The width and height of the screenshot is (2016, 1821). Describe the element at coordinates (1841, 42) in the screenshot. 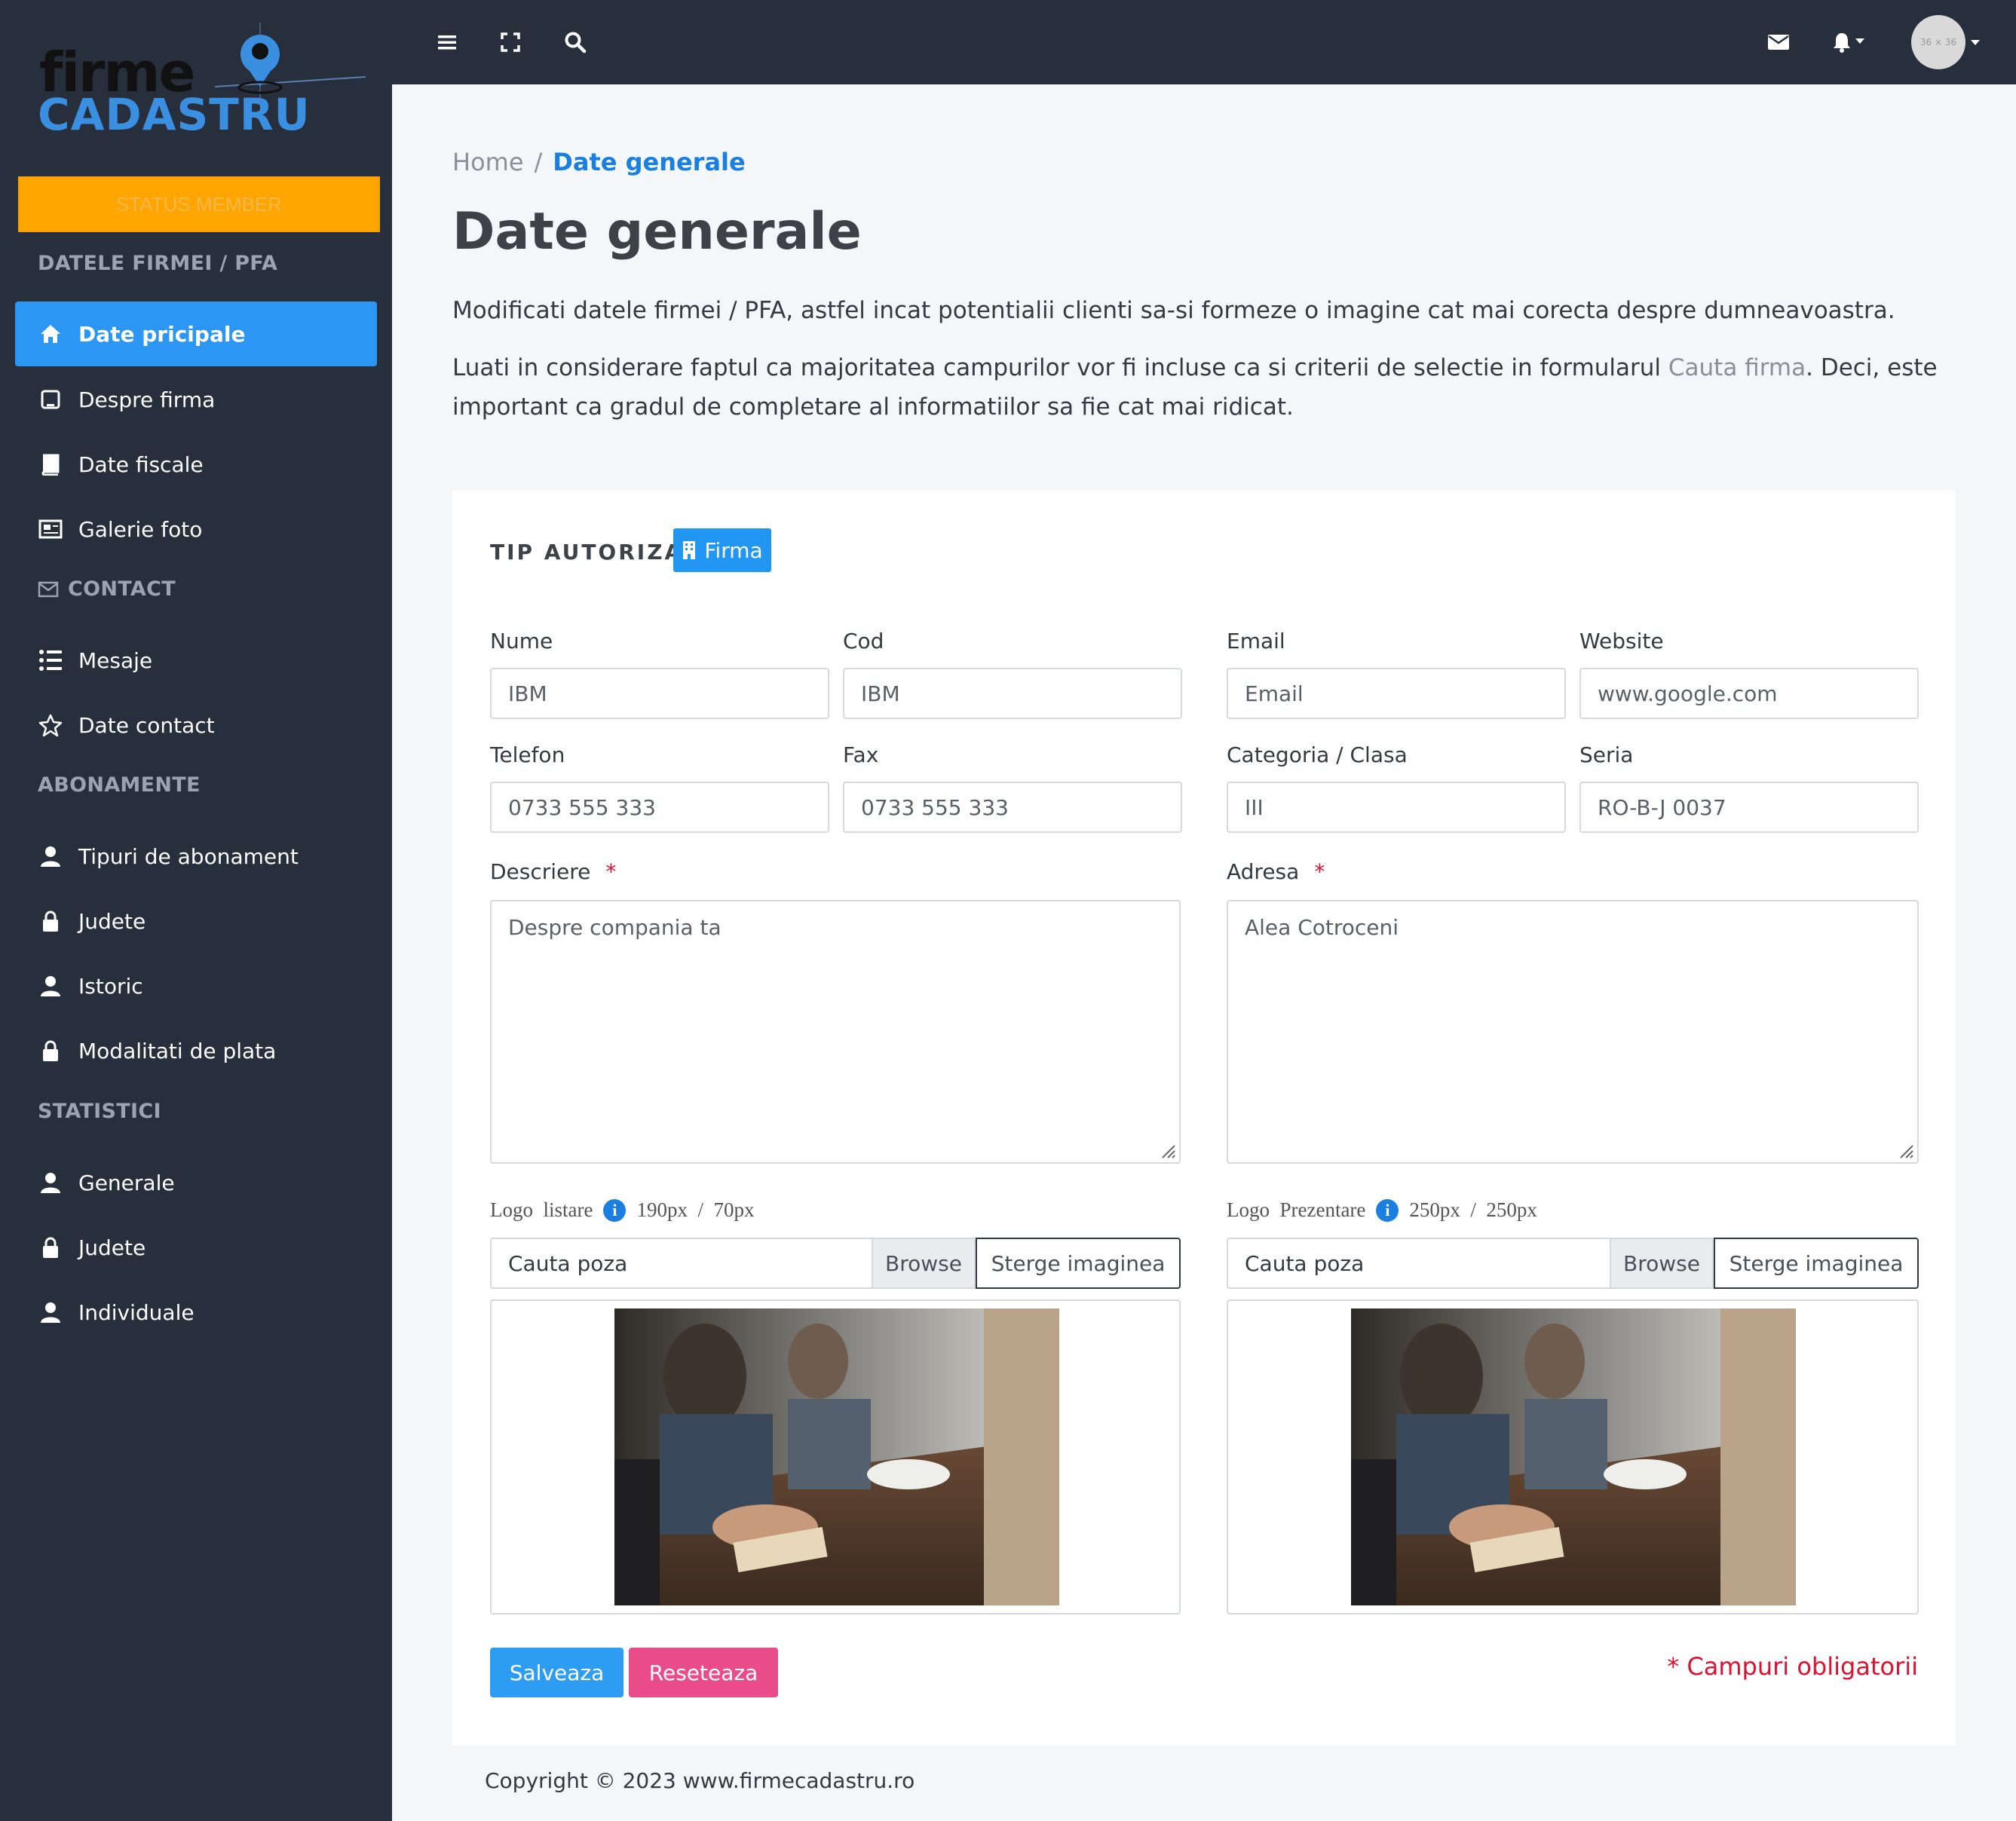

I see `bell-icon` at that location.